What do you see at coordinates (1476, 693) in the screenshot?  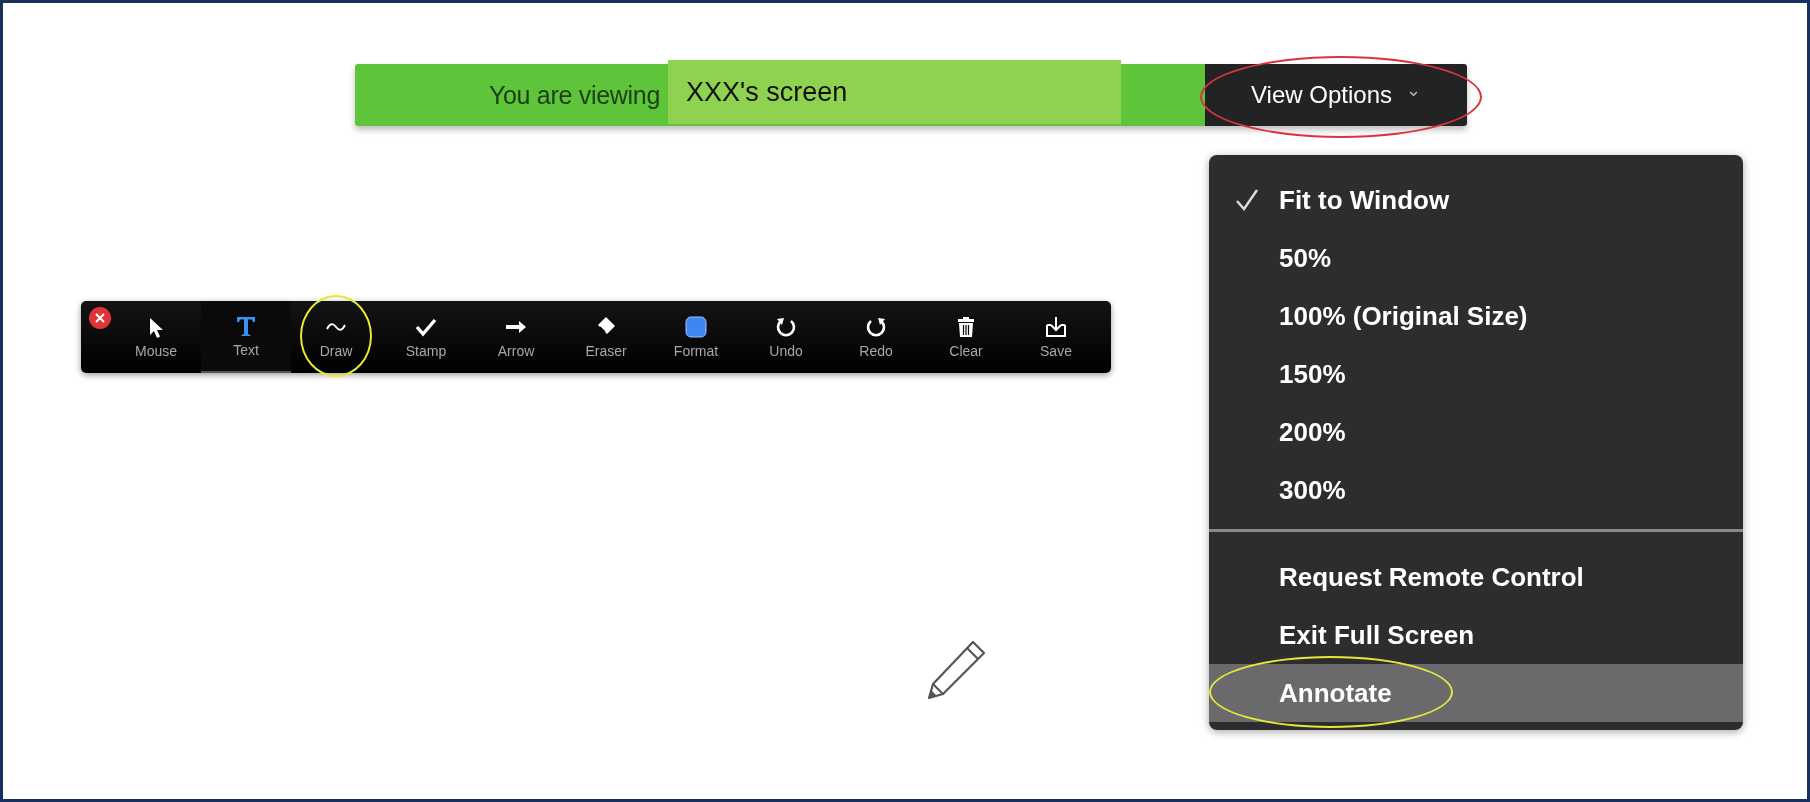 I see `menu-item: Annotate` at bounding box center [1476, 693].